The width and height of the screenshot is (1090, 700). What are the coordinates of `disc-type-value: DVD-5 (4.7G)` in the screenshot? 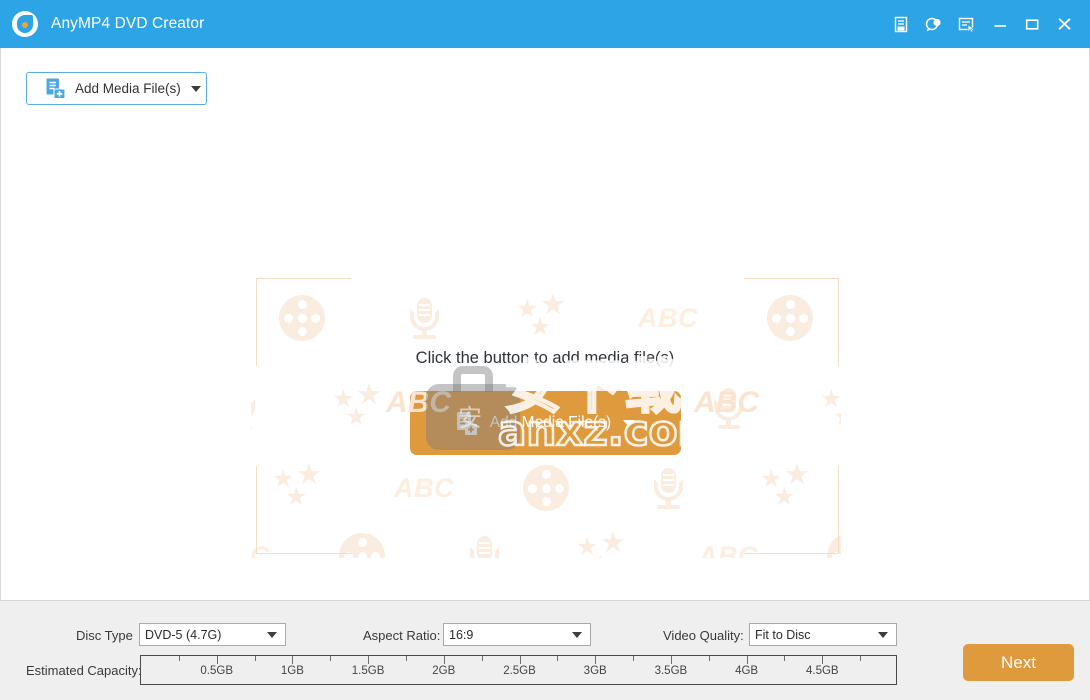 It's located at (183, 634).